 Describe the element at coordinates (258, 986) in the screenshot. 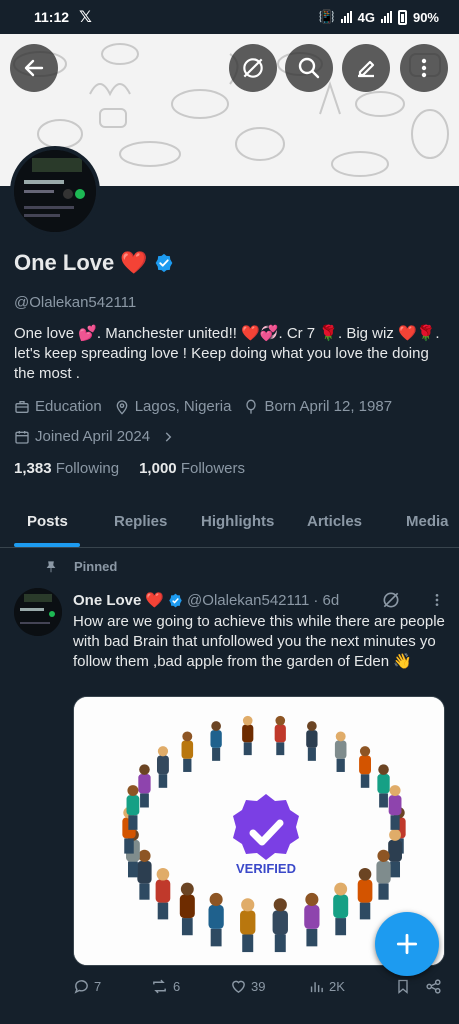

I see `like-count: 39` at that location.